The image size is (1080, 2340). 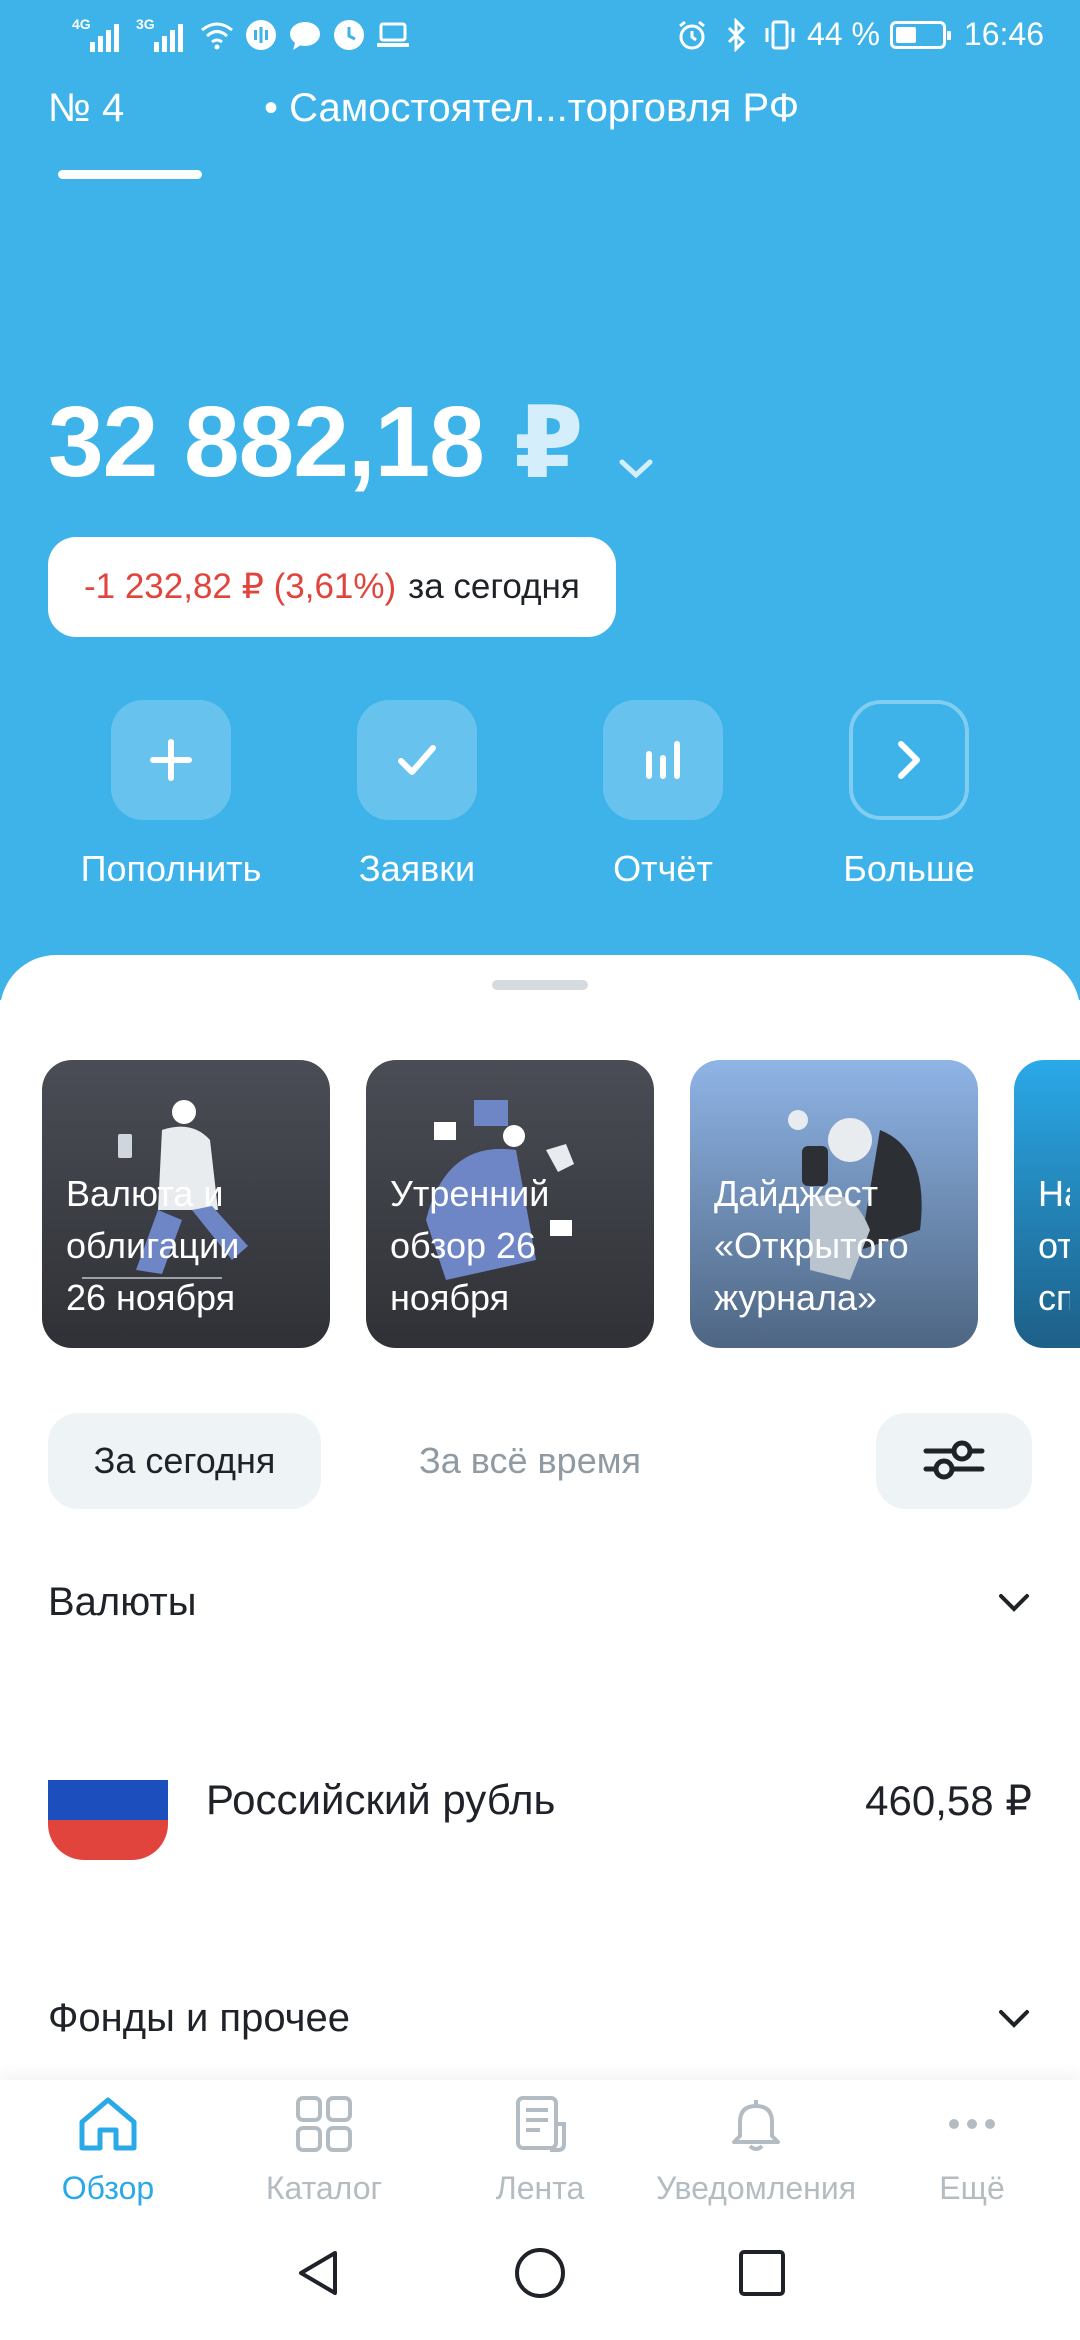 I want to click on asset-name: Российский рубль, so click(x=381, y=1799).